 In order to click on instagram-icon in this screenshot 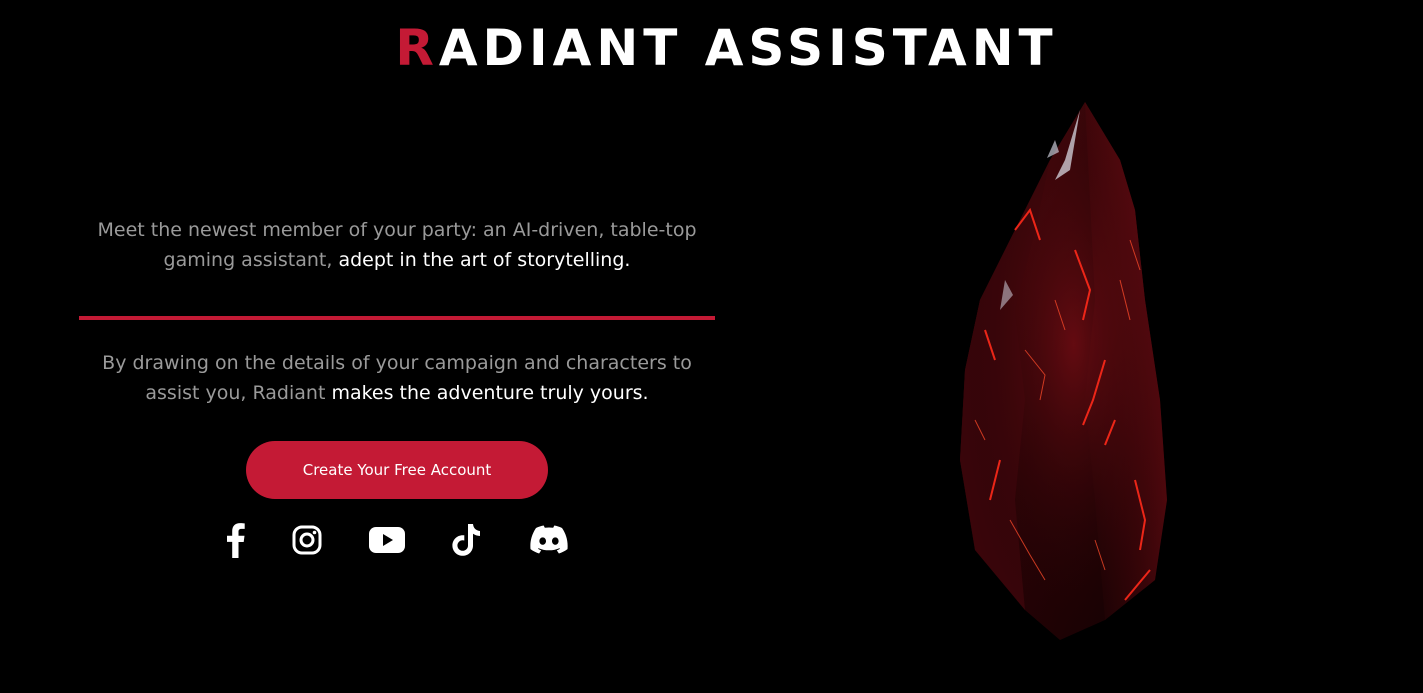, I will do `click(307, 540)`.